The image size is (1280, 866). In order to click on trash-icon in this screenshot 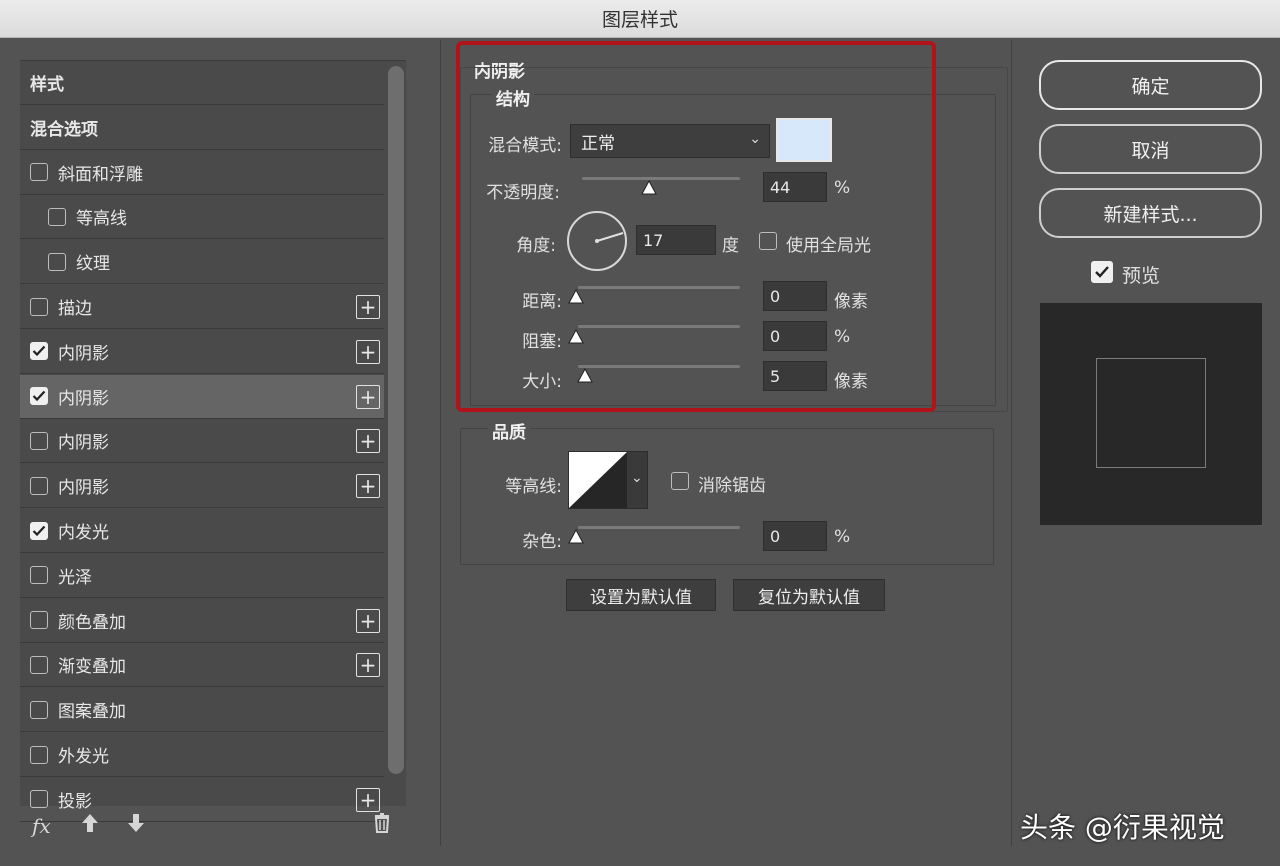, I will do `click(382, 825)`.